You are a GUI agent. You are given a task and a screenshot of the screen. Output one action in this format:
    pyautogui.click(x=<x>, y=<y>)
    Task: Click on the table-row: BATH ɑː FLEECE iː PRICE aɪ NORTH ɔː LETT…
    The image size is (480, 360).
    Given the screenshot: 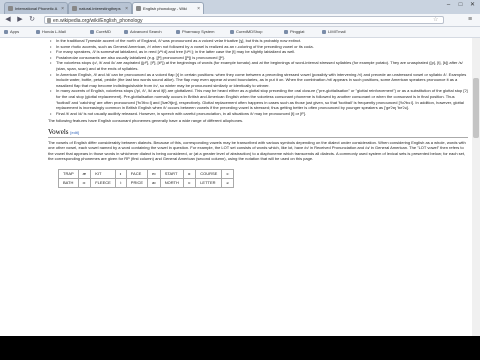 What is the action you would take?
    pyautogui.click(x=146, y=182)
    